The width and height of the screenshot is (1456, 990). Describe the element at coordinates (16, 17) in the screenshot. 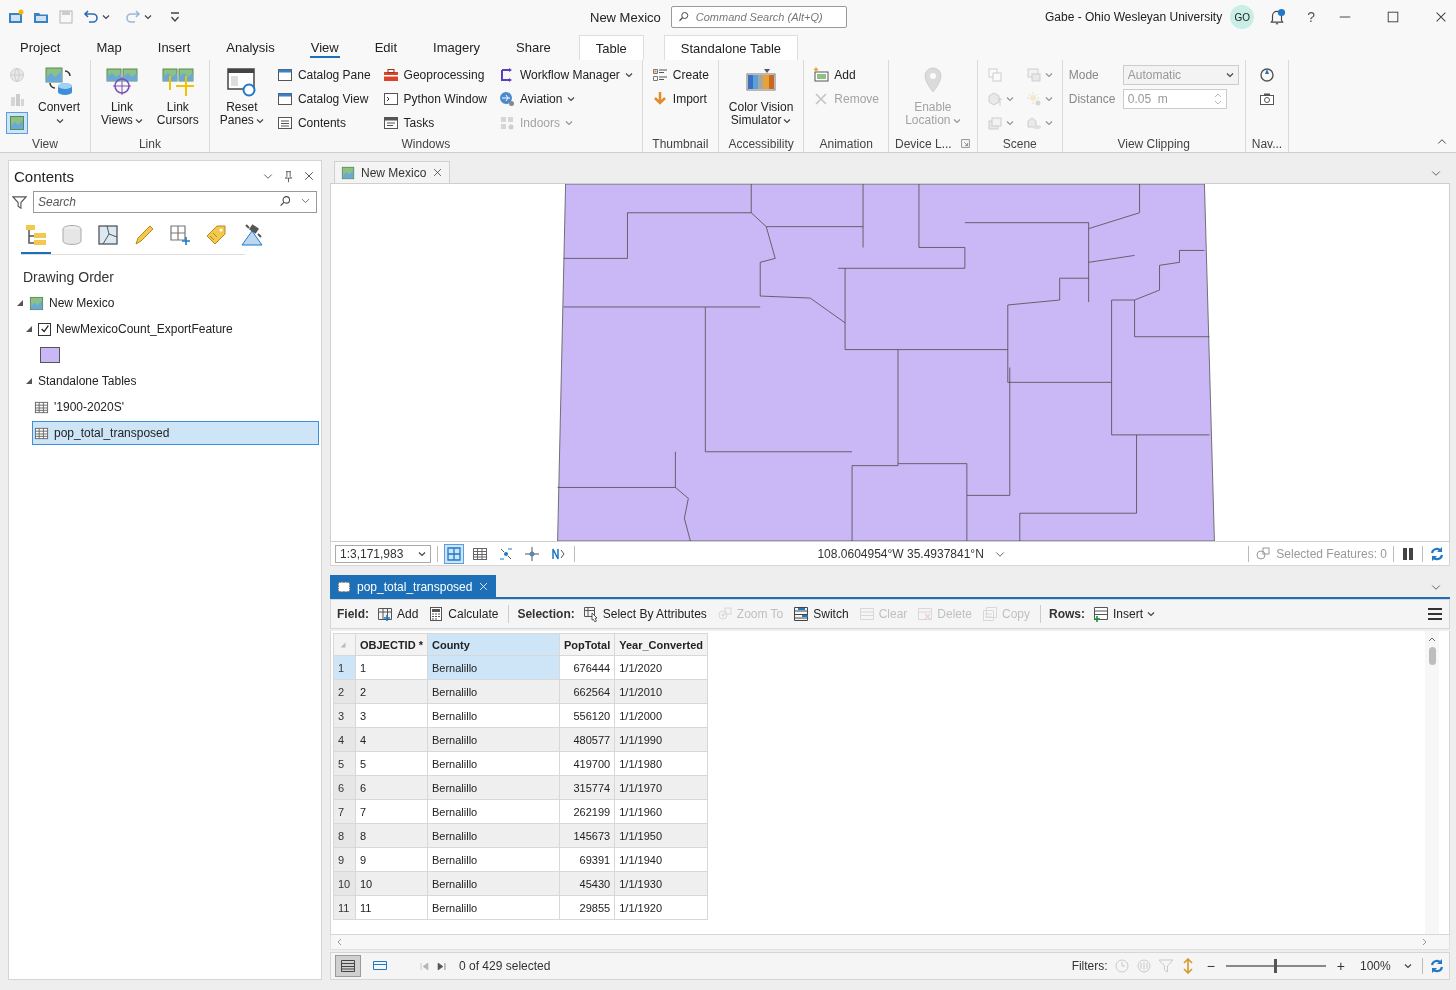

I see `quick-access-button` at that location.